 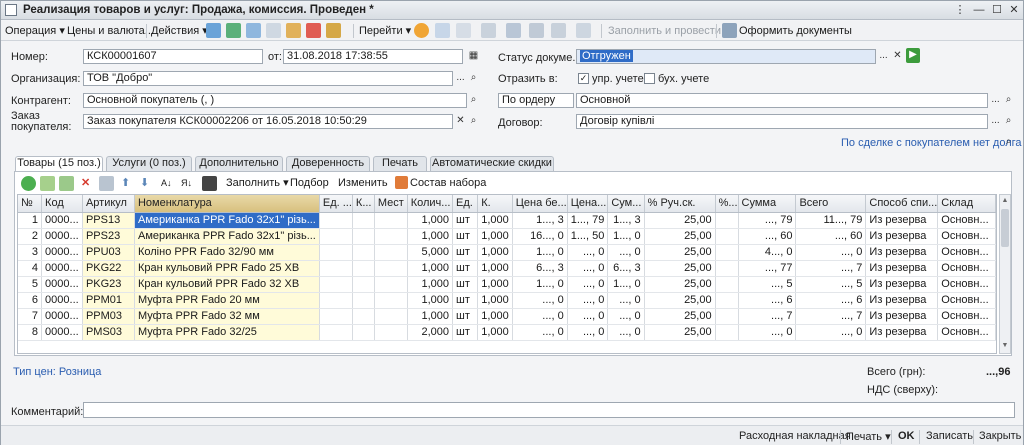 I want to click on close-icon: ✕, so click(x=1014, y=10).